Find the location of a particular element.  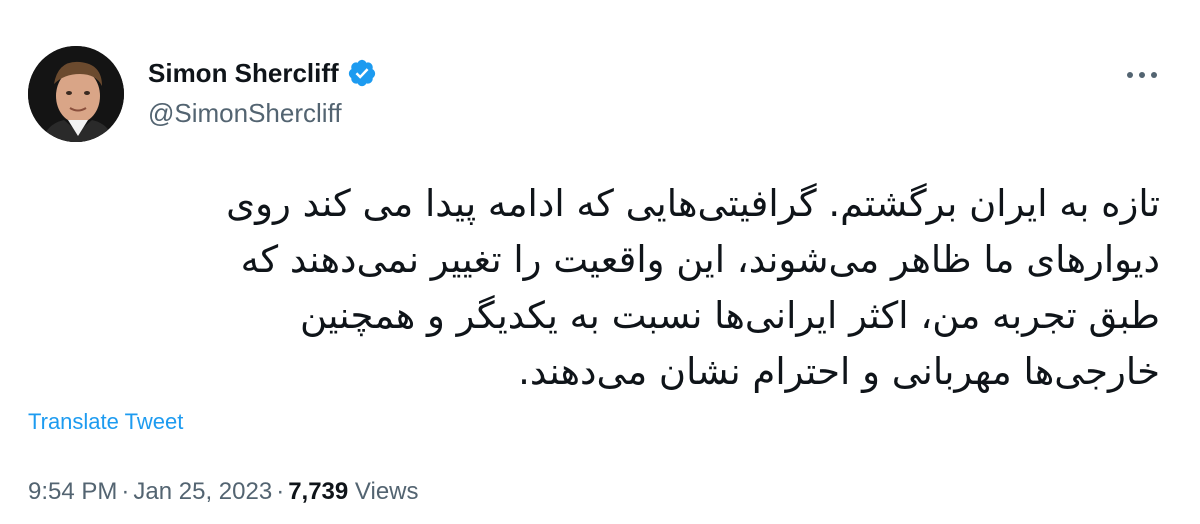

tweet-date: Jan 25, 2023 is located at coordinates (202, 491).